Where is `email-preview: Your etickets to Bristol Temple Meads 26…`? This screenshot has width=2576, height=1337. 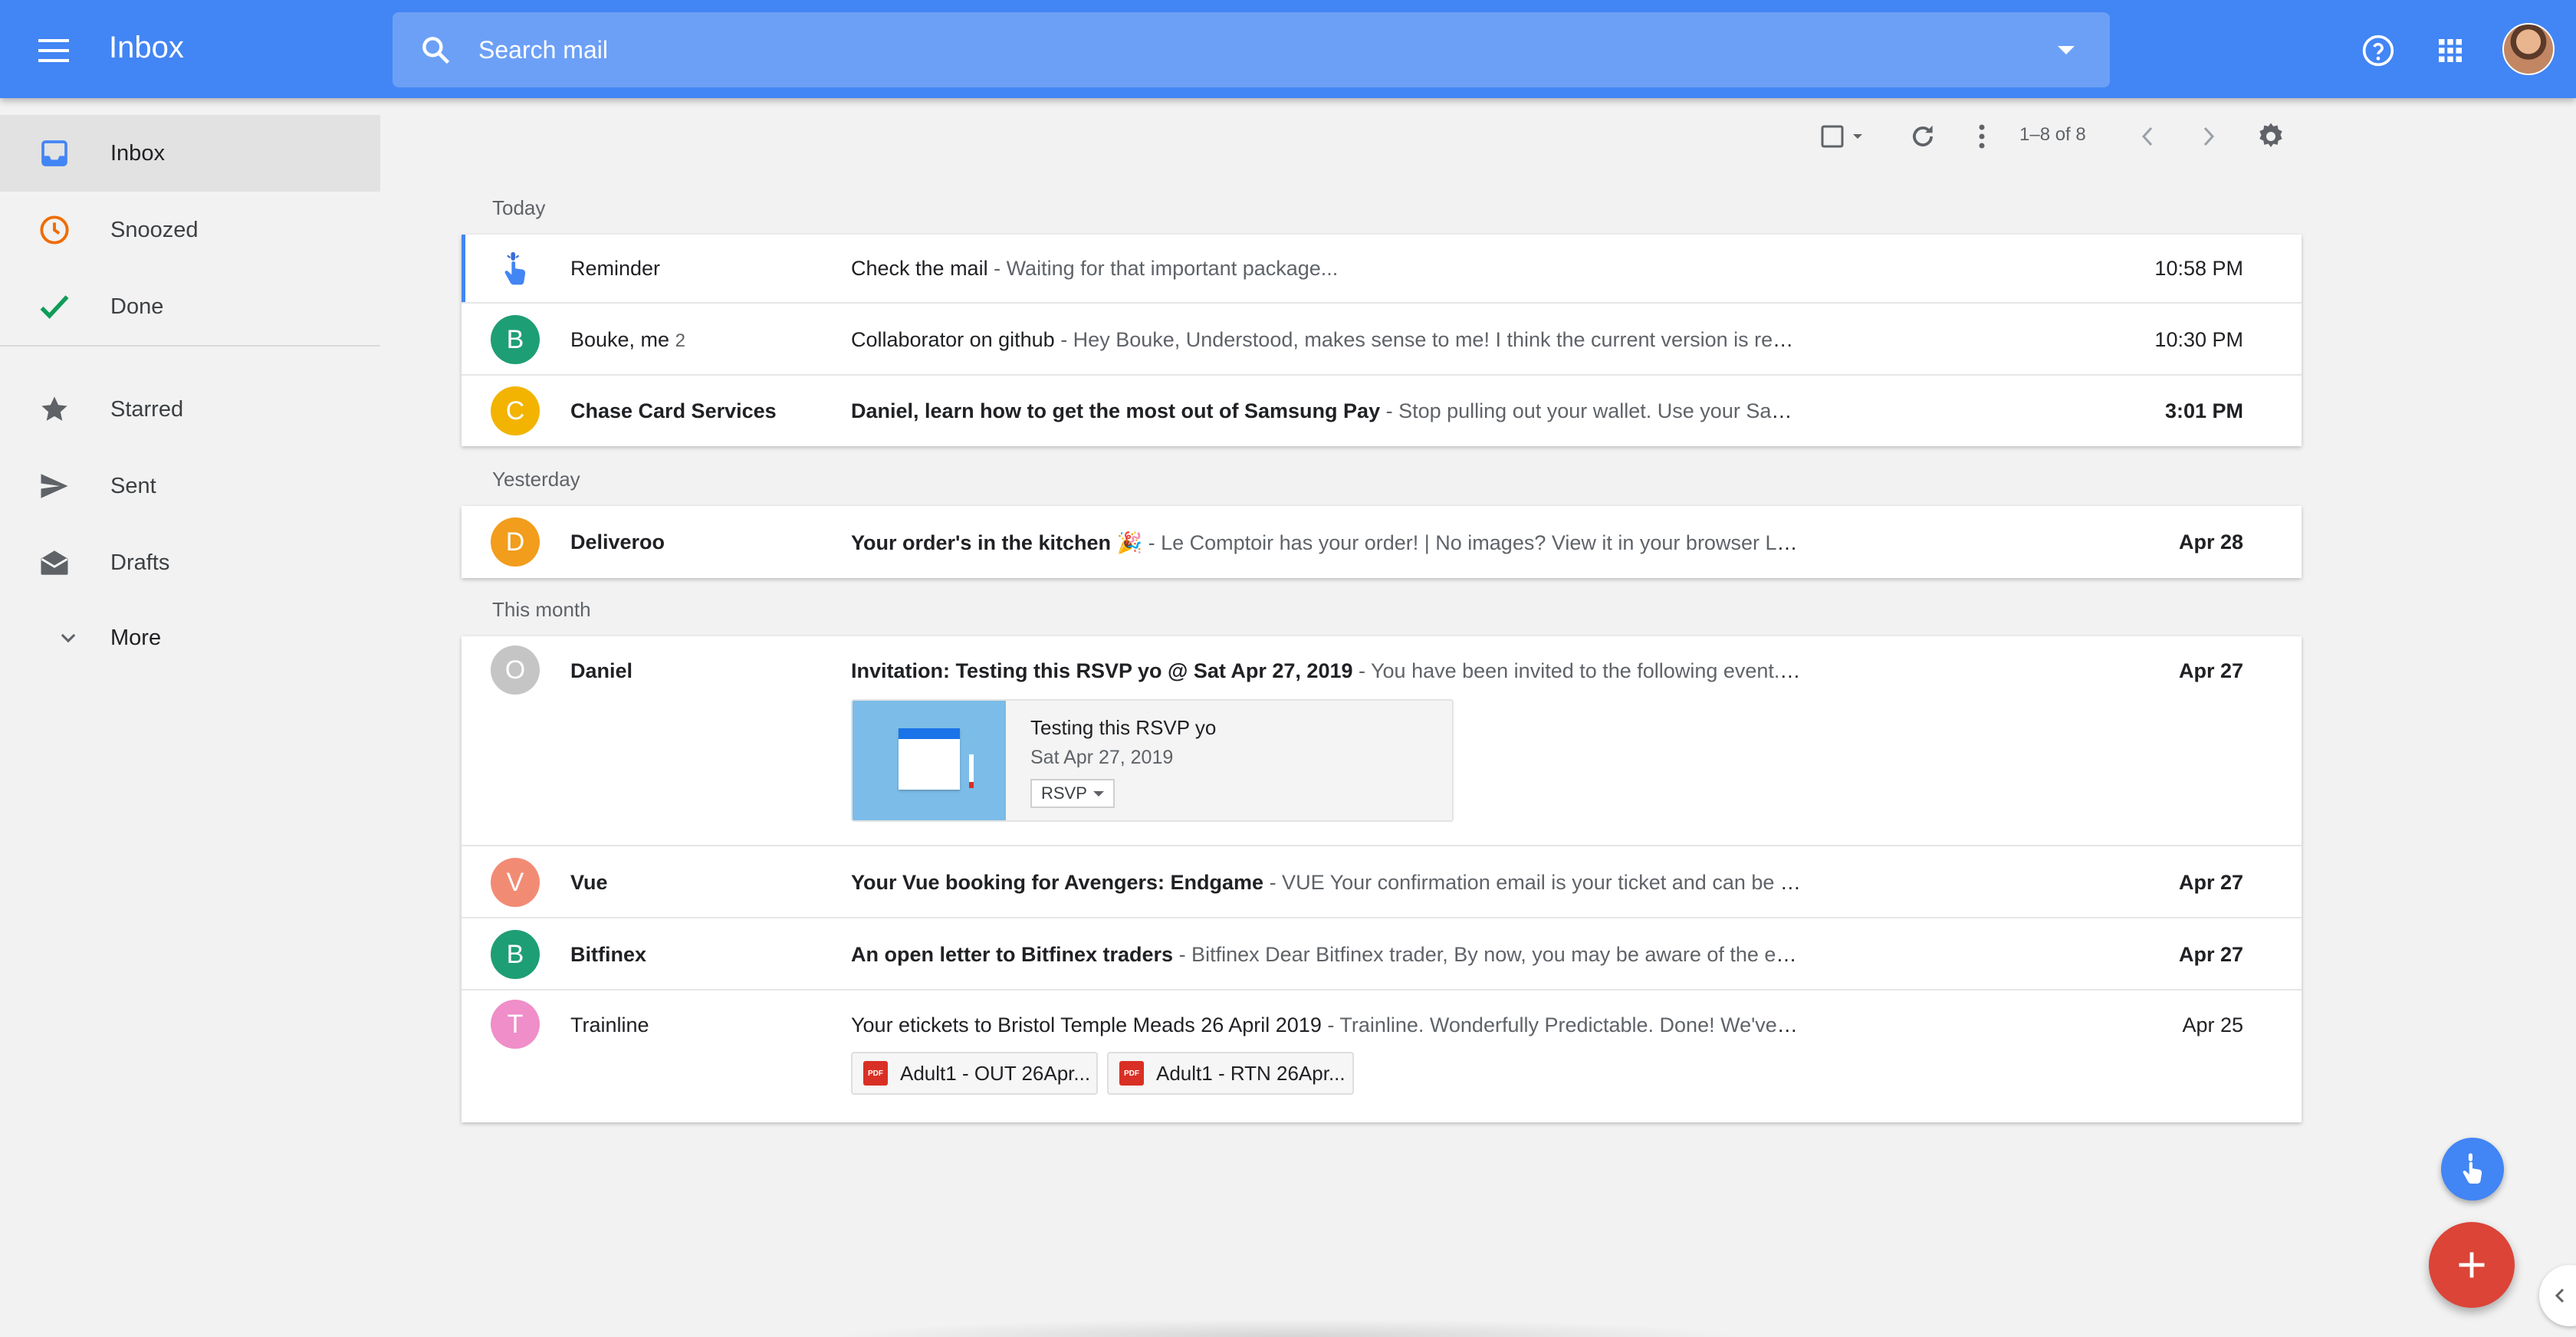 email-preview: Your etickets to Bristol Temple Meads 26… is located at coordinates (1326, 1025).